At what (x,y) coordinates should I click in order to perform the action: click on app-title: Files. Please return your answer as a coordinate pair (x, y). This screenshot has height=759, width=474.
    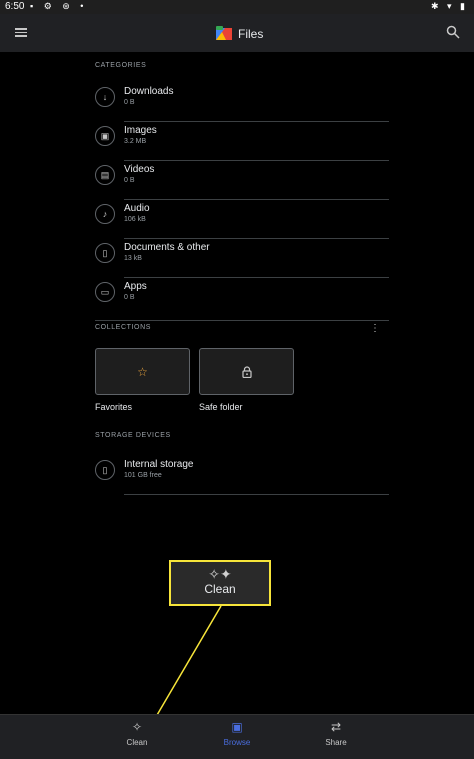
    Looking at the image, I should click on (251, 34).